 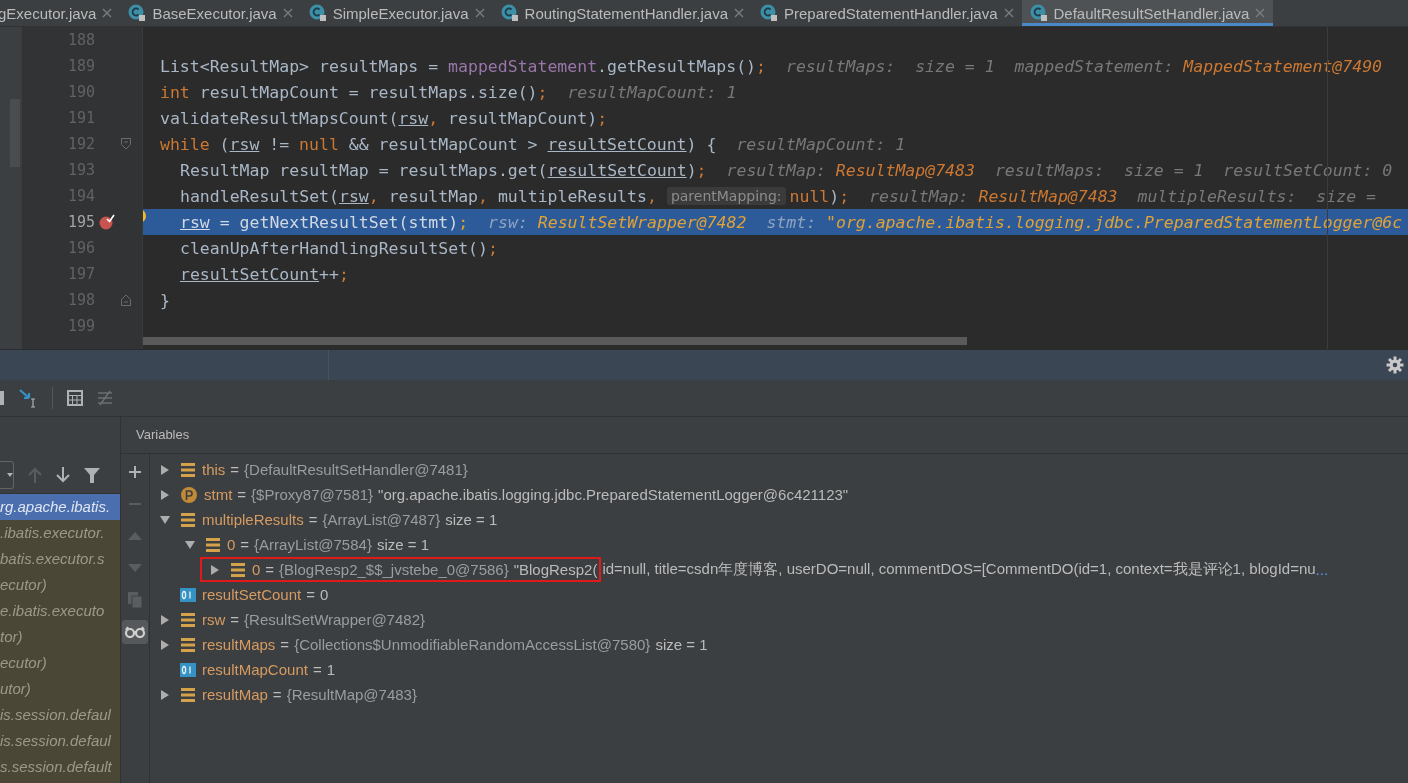 What do you see at coordinates (677, 66) in the screenshot?
I see `code-token: .getResultMaps()` at bounding box center [677, 66].